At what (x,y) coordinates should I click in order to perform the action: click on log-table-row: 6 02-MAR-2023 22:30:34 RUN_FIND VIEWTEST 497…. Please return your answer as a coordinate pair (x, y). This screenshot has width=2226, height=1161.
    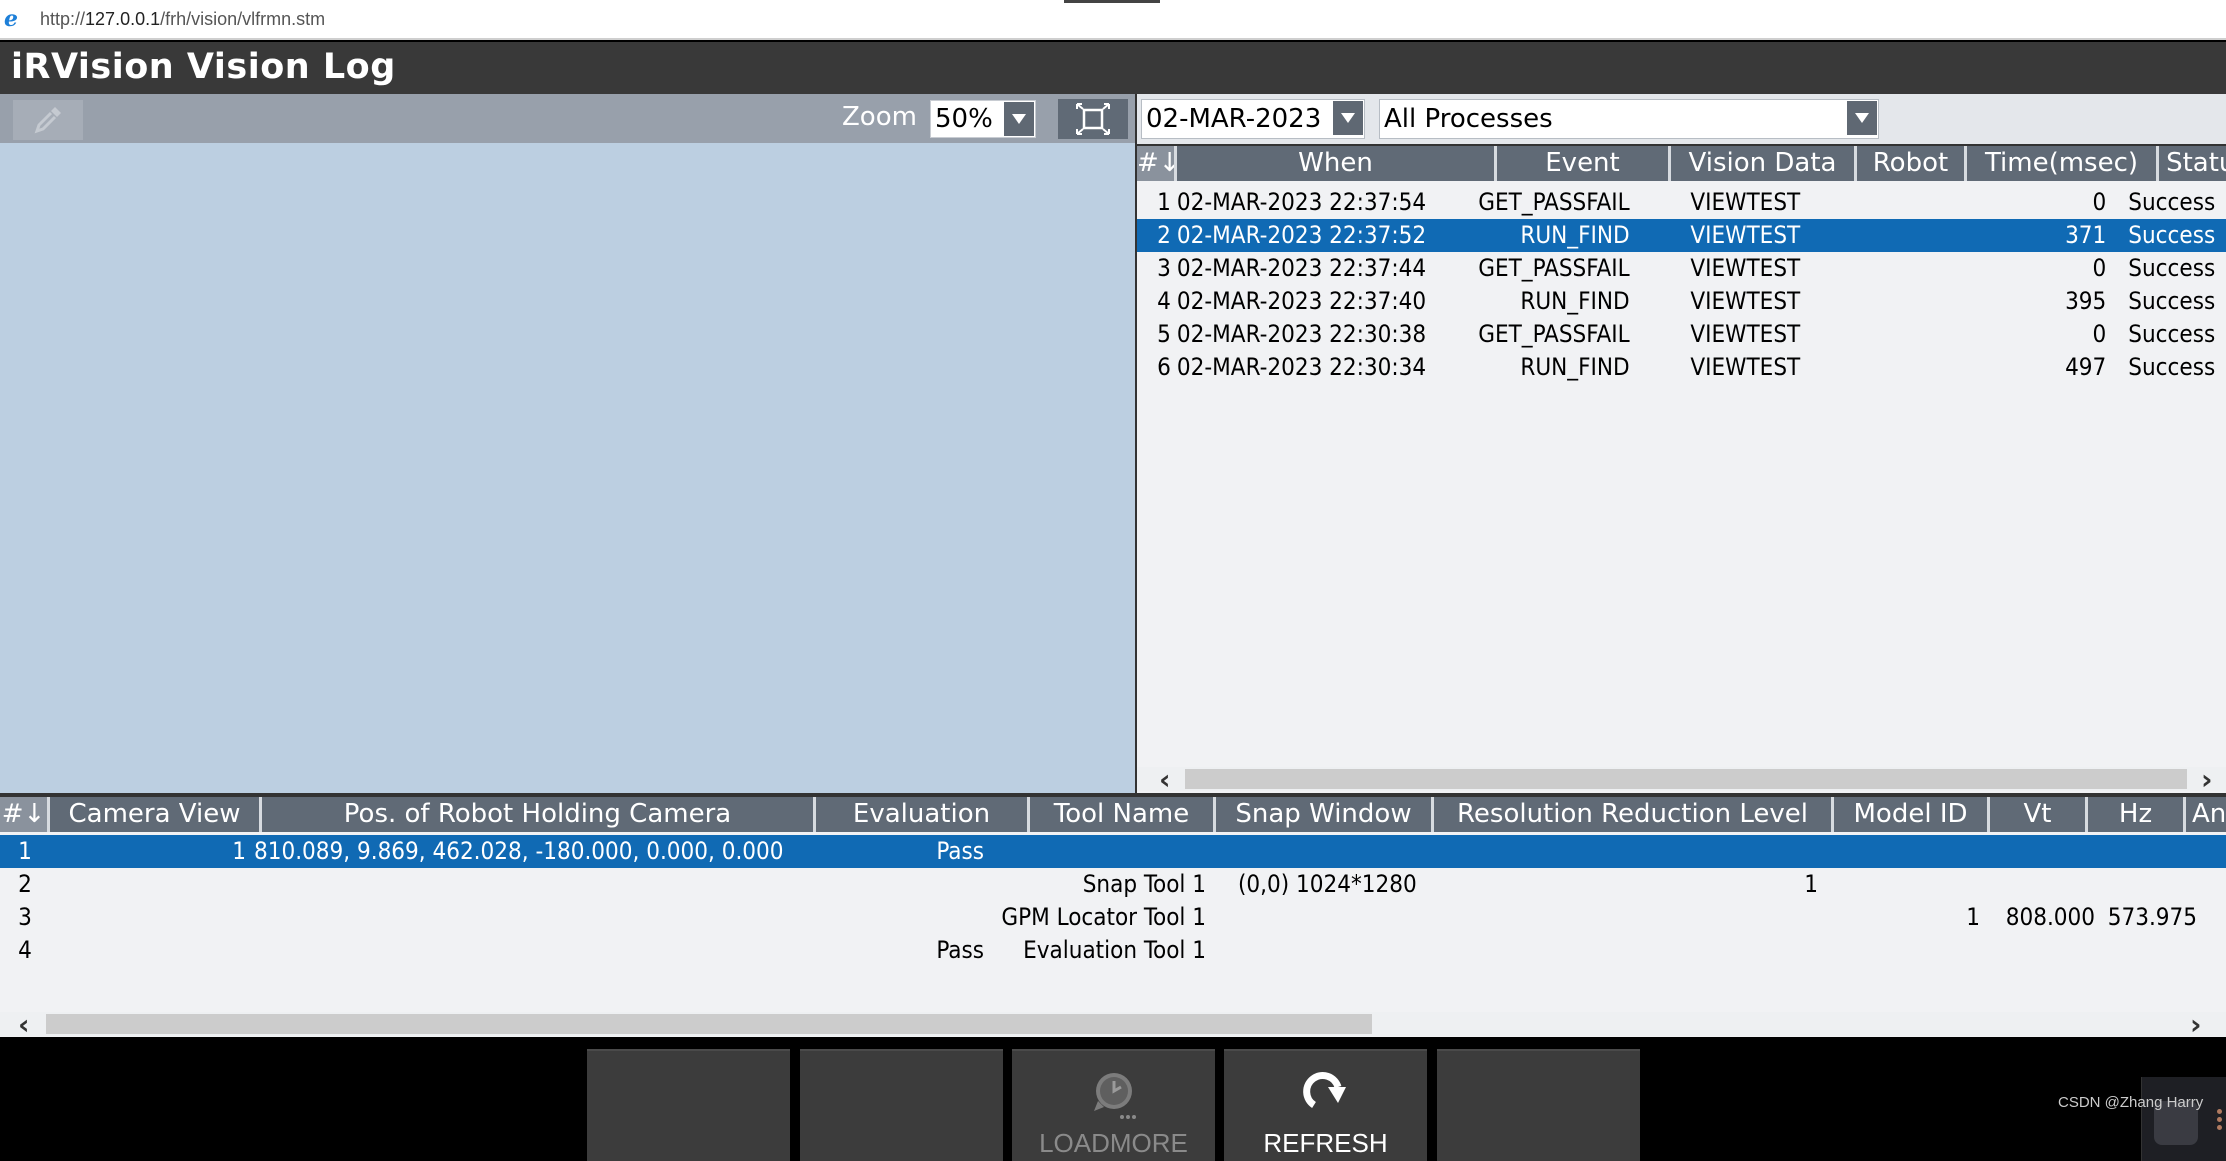
    Looking at the image, I should click on (1681, 367).